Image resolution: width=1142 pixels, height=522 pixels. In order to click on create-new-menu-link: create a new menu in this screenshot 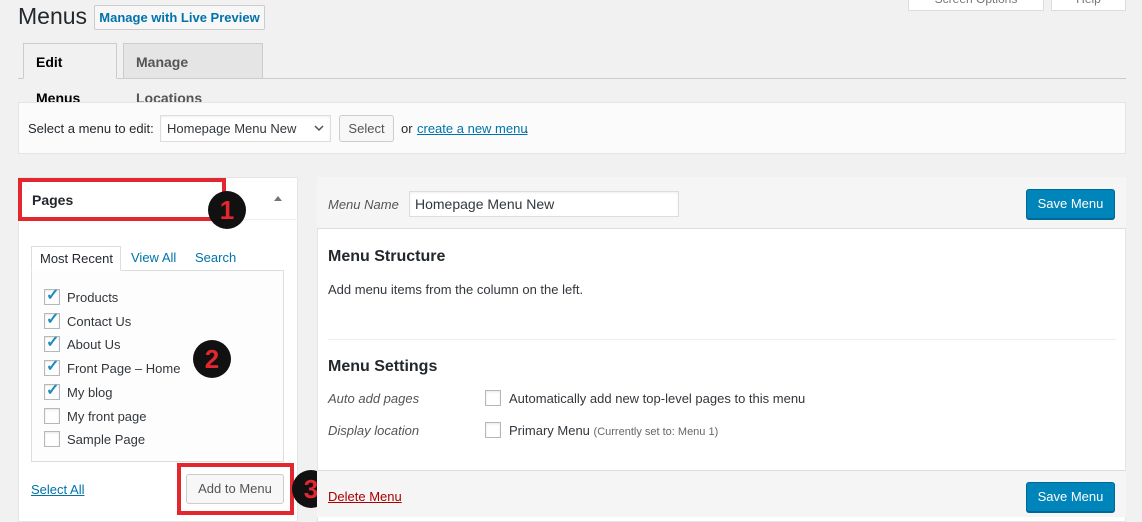, I will do `click(472, 128)`.